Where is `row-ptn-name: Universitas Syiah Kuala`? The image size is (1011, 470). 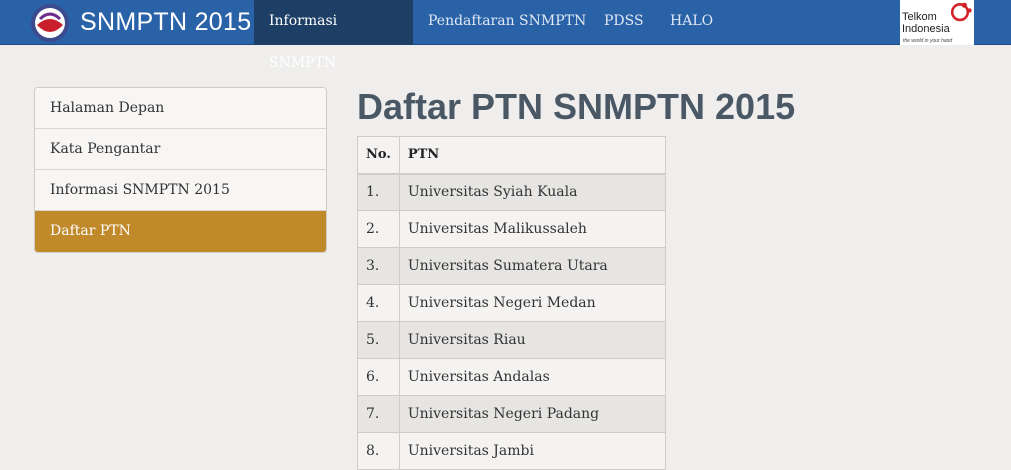
row-ptn-name: Universitas Syiah Kuala is located at coordinates (532, 192).